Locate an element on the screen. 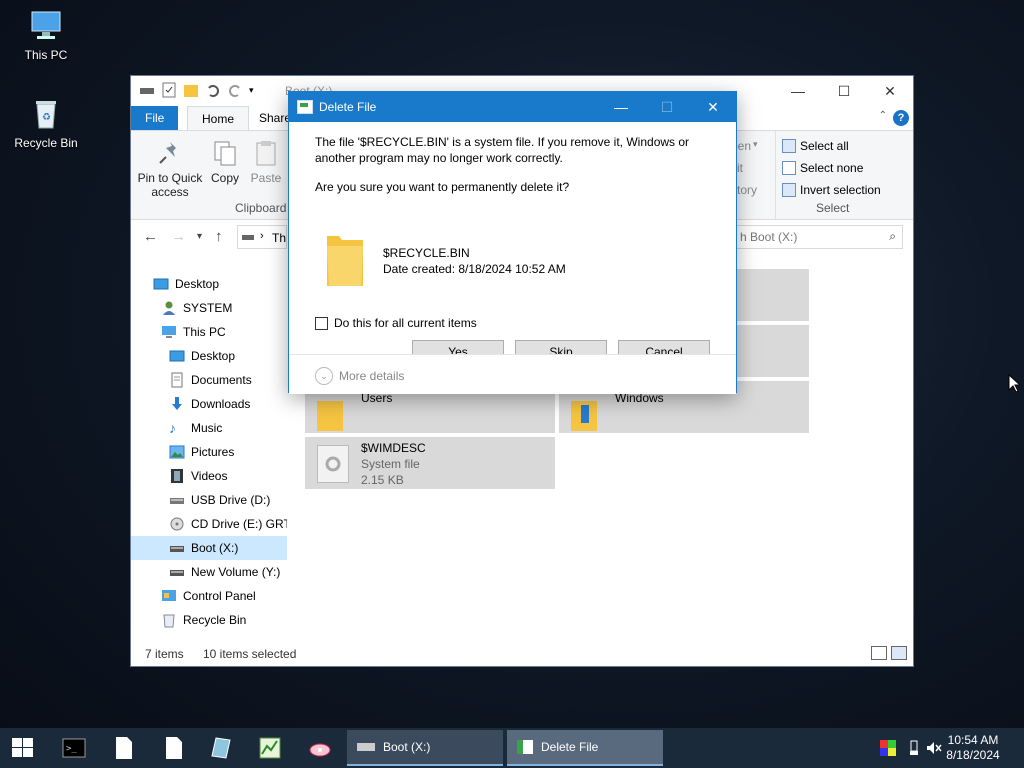  system-tray: 10:54 AM 8/18/2024 is located at coordinates (939, 748).